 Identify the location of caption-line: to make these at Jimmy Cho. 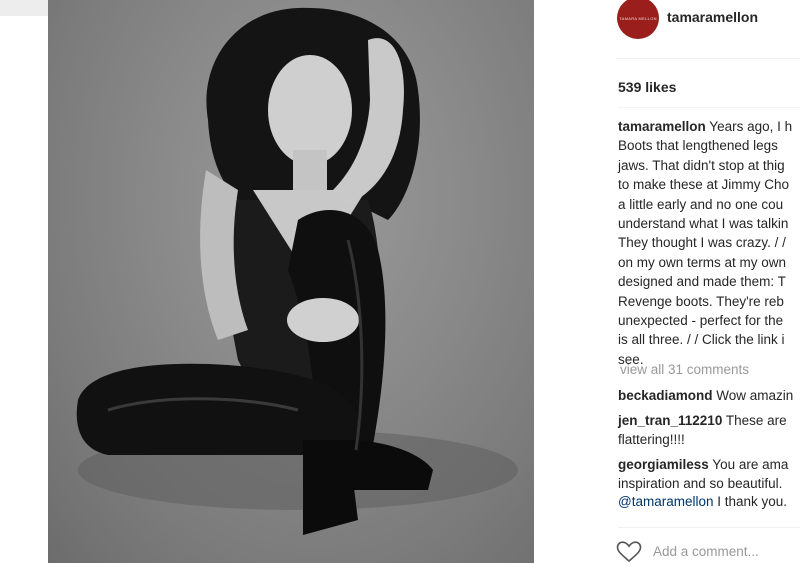
(704, 185).